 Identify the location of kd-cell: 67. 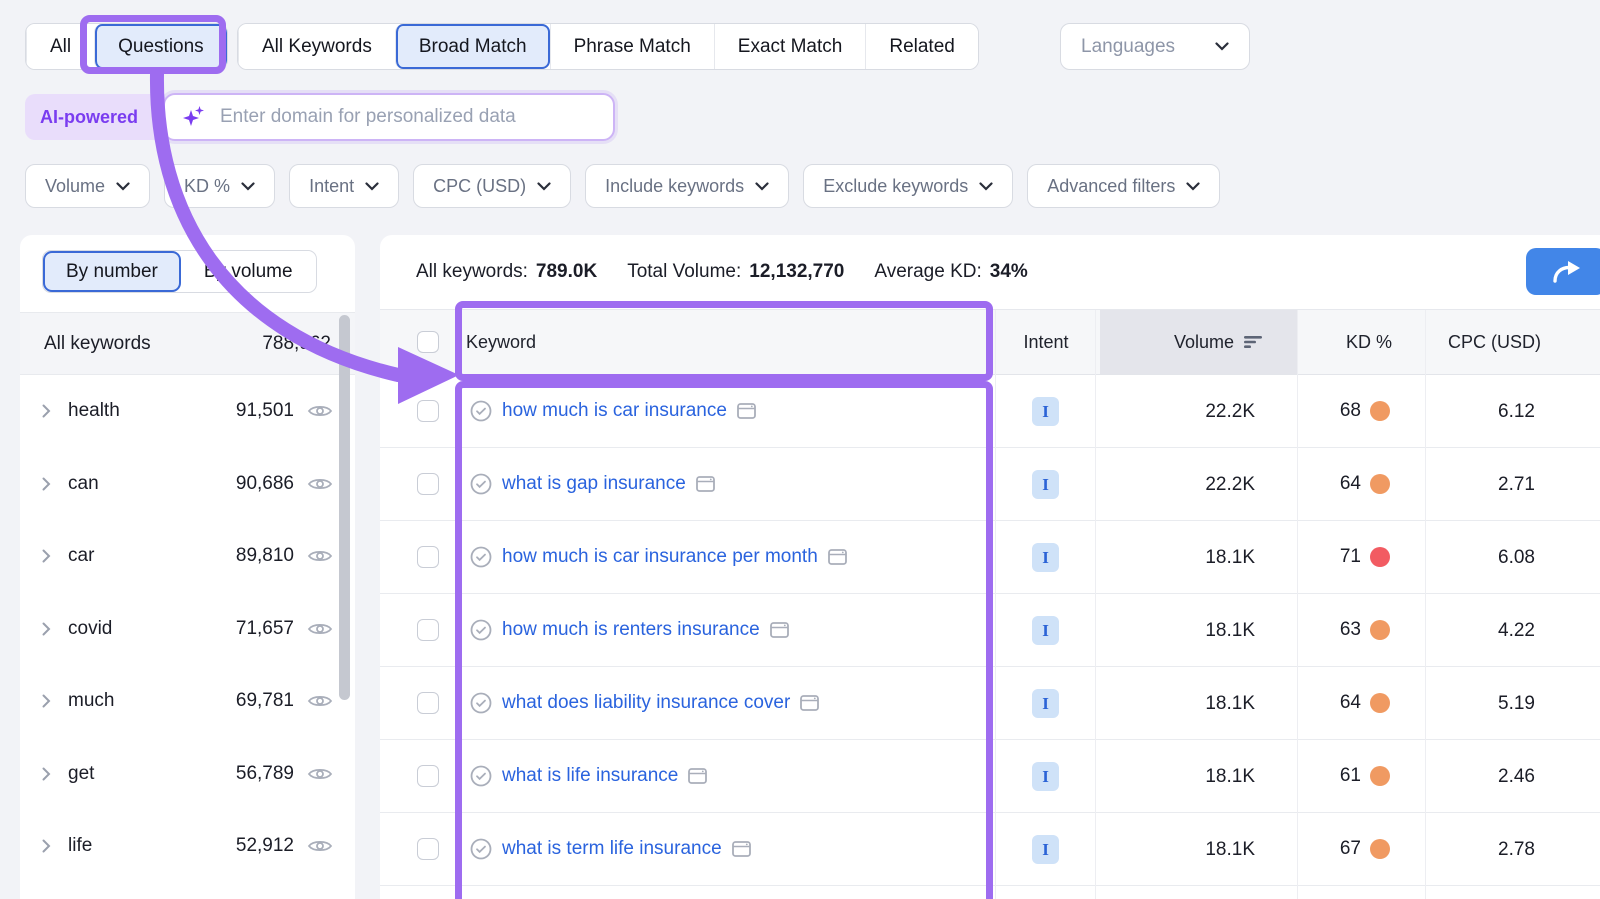
(1365, 849).